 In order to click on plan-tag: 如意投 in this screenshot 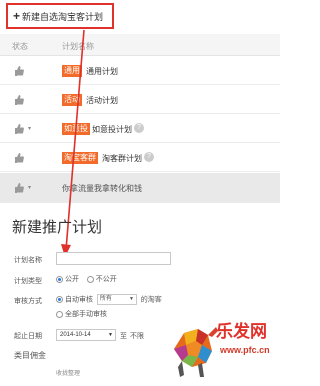, I will do `click(76, 129)`.